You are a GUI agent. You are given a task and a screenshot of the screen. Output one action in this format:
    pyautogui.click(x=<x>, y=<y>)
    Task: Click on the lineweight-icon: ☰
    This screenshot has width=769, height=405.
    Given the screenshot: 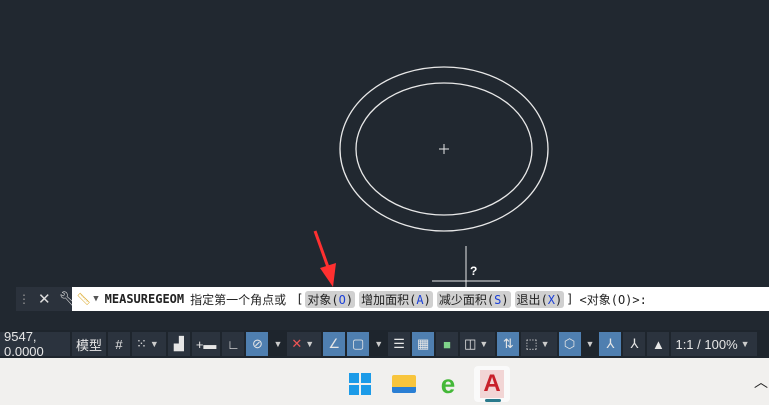 What is the action you would take?
    pyautogui.click(x=399, y=343)
    